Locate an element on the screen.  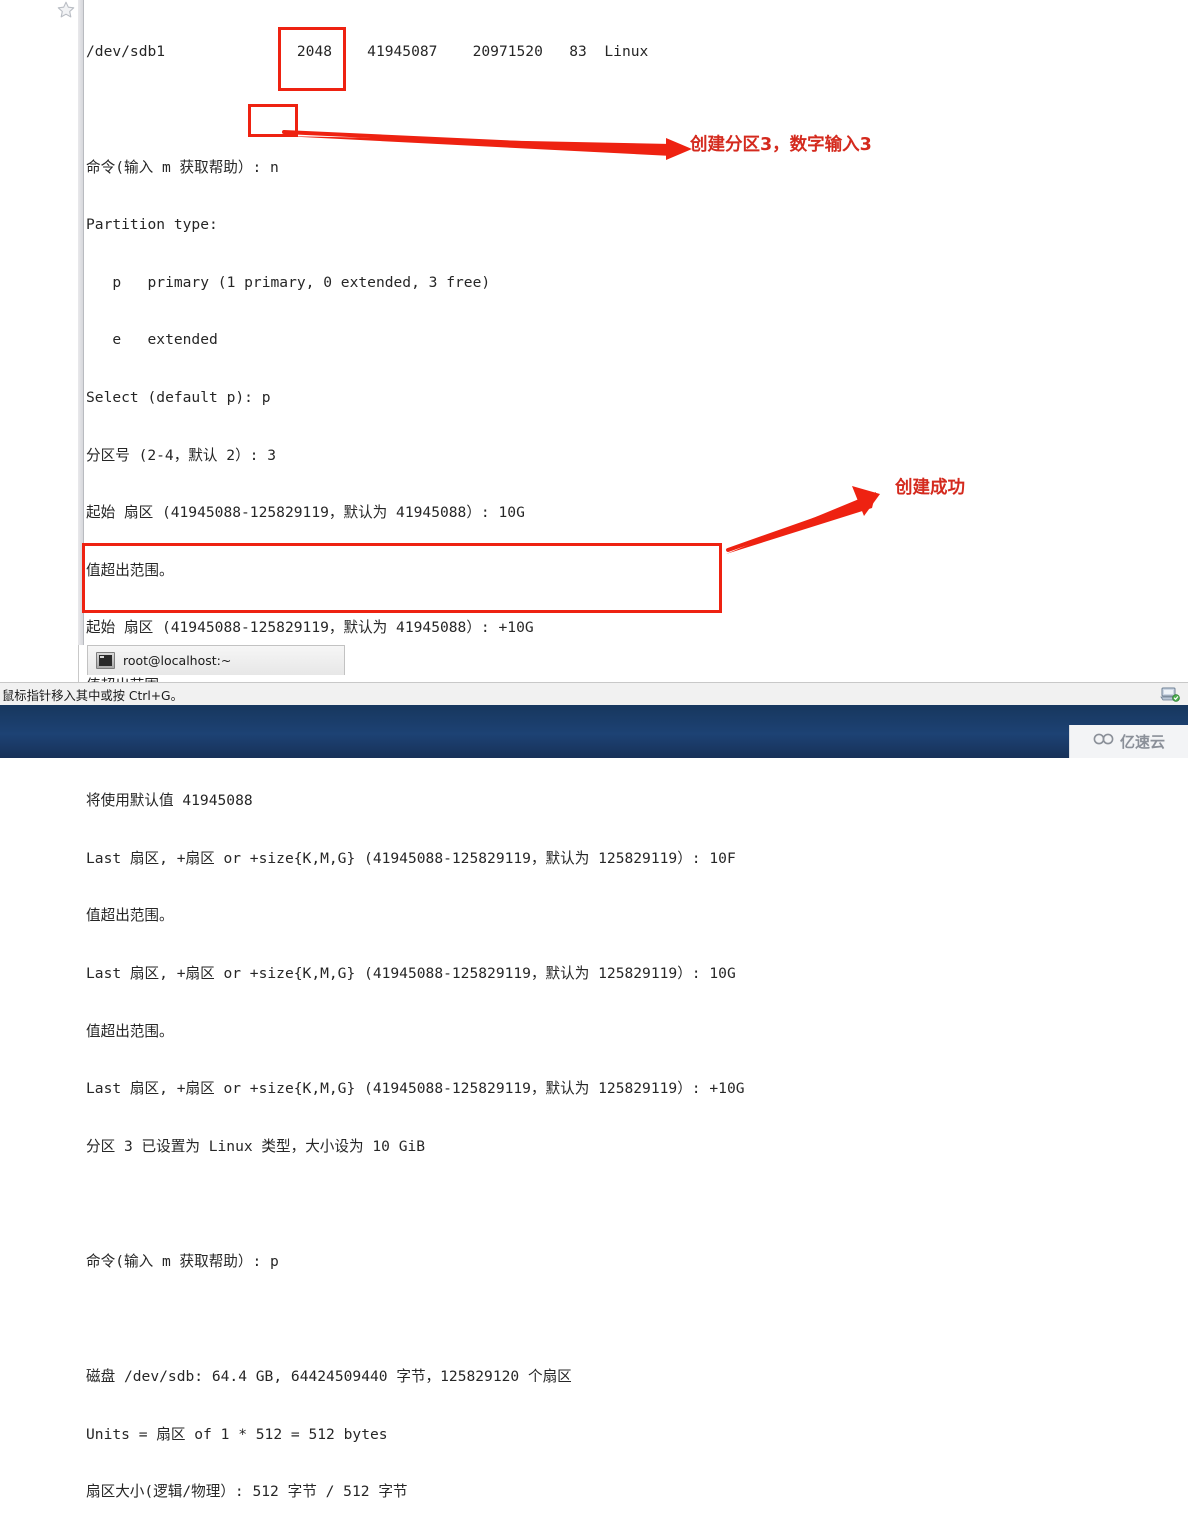
cloud-icon is located at coordinates (1104, 741).